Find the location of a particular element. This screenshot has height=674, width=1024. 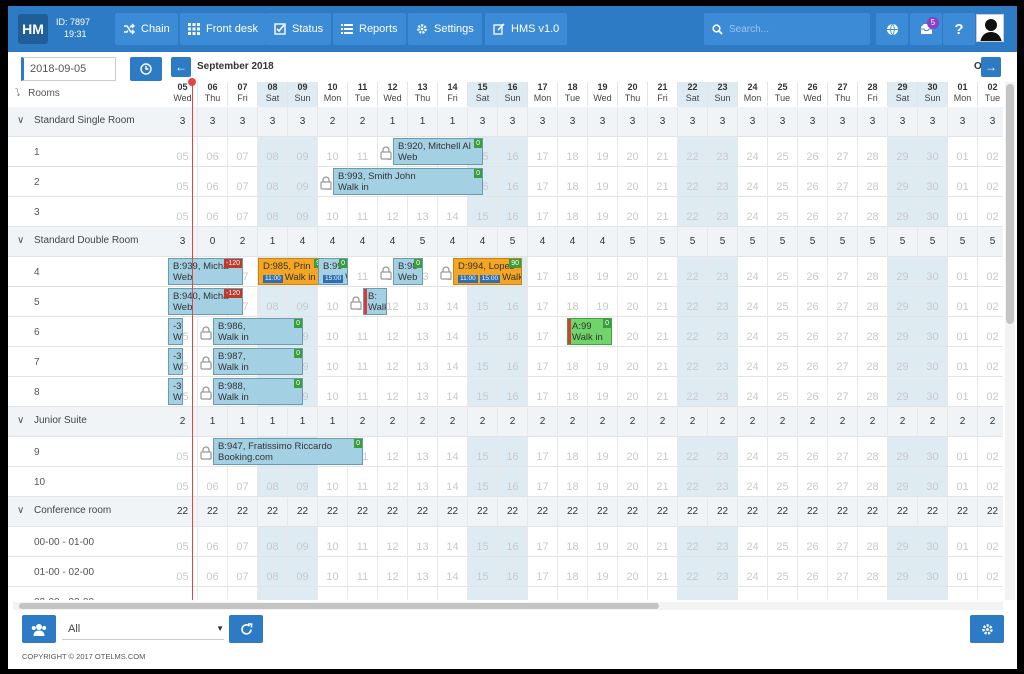

booking-block: B:988, Walk in 0 is located at coordinates (258, 391).